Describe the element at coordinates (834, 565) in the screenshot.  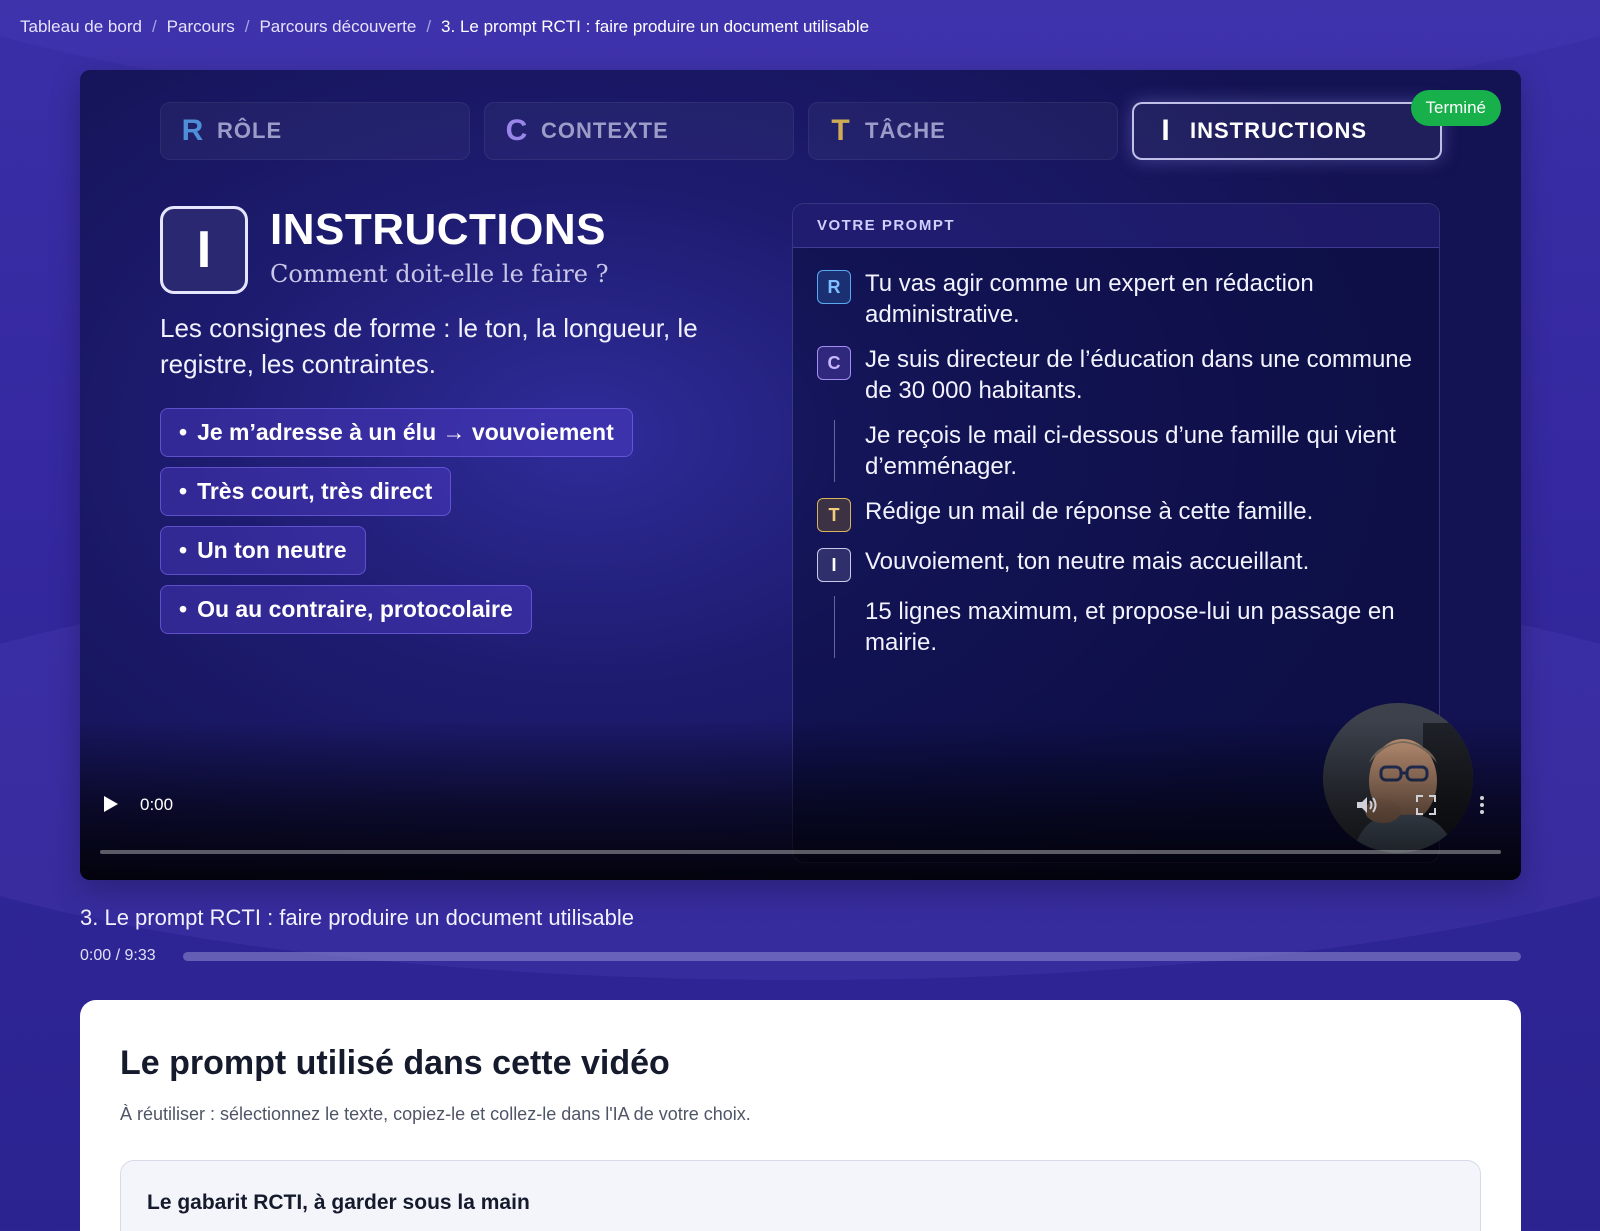
I see `prompt-badge-i: I` at that location.